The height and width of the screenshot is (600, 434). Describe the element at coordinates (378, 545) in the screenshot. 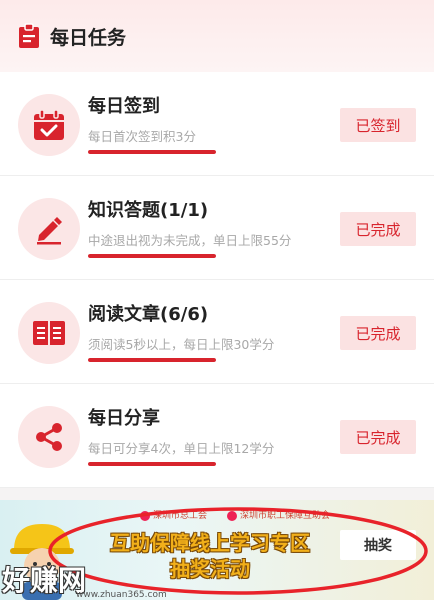

I see `lottery-button: 抽奖` at that location.